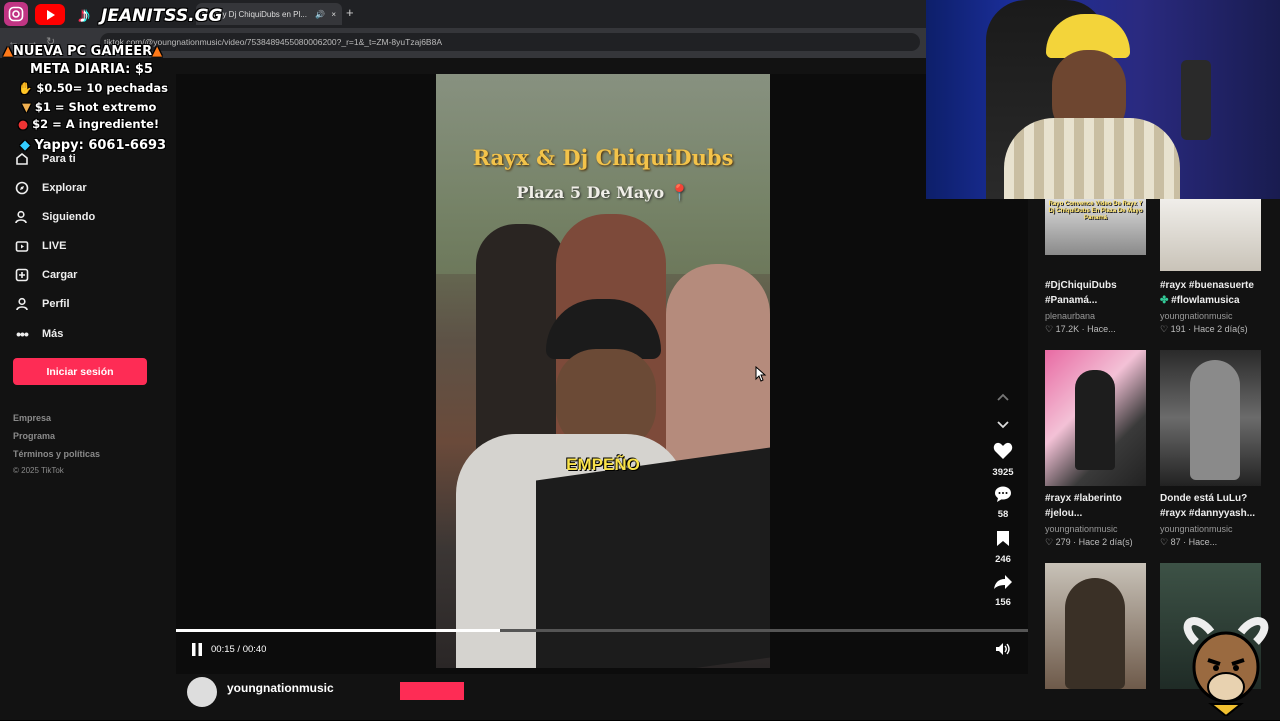 The height and width of the screenshot is (721, 1280). What do you see at coordinates (1003, 559) in the screenshot?
I see `save-count: 246` at bounding box center [1003, 559].